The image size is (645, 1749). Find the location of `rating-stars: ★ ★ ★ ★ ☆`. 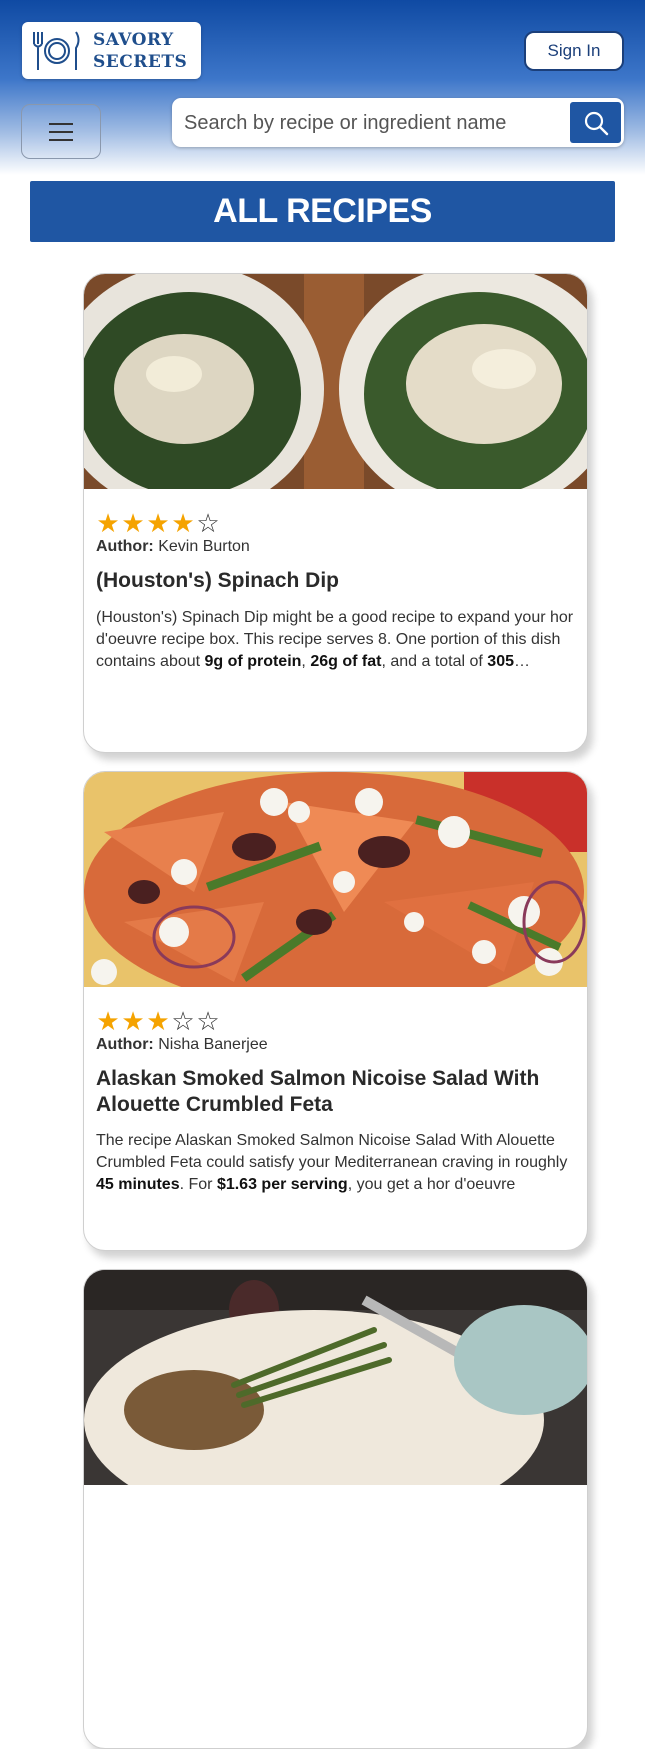

rating-stars: ★ ★ ★ ★ ☆ is located at coordinates (158, 523).